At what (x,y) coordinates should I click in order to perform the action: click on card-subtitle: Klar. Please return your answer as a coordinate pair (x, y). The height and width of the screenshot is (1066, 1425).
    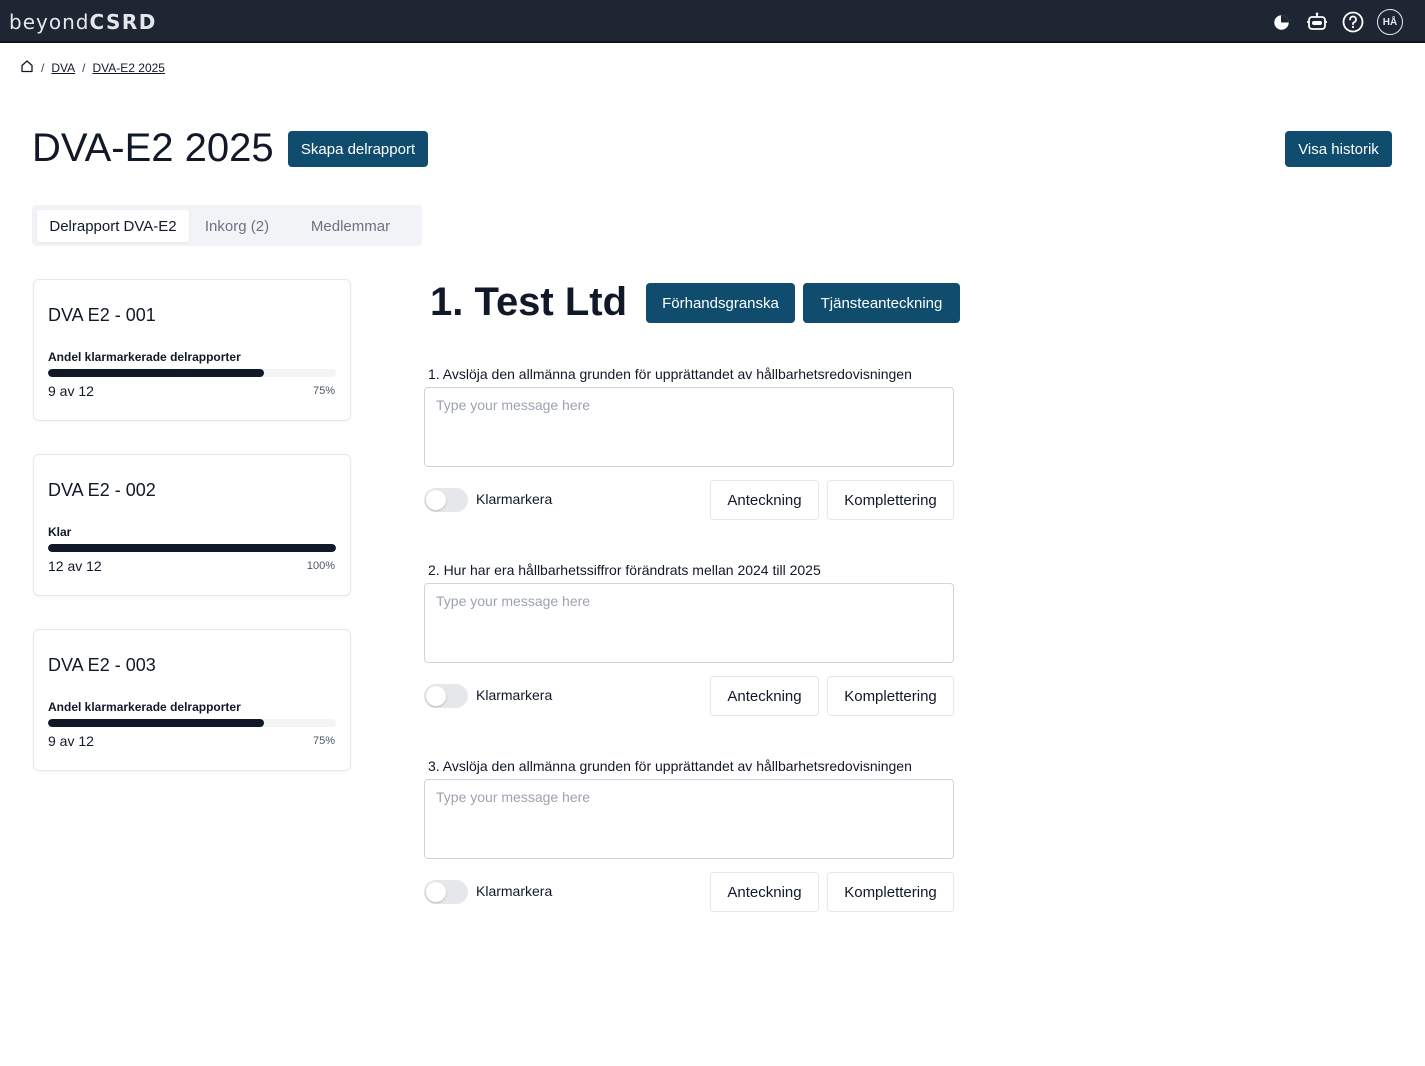
    Looking at the image, I should click on (60, 532).